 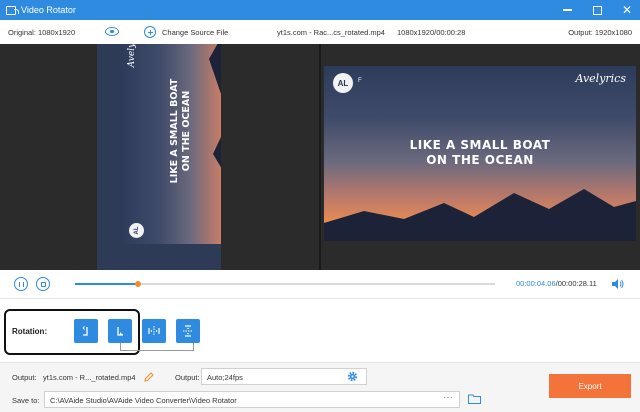 What do you see at coordinates (600, 32) in the screenshot?
I see `output-resolution: Output: 1920x1080` at bounding box center [600, 32].